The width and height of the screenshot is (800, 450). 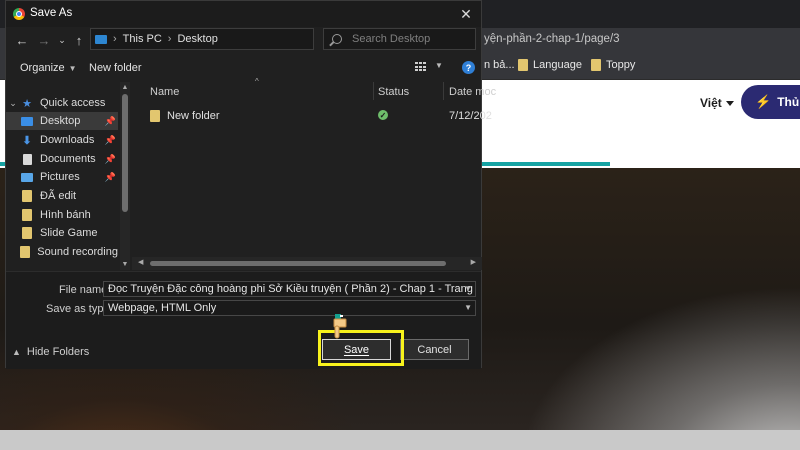 I want to click on cancel-label: Cancel, so click(x=434, y=349).